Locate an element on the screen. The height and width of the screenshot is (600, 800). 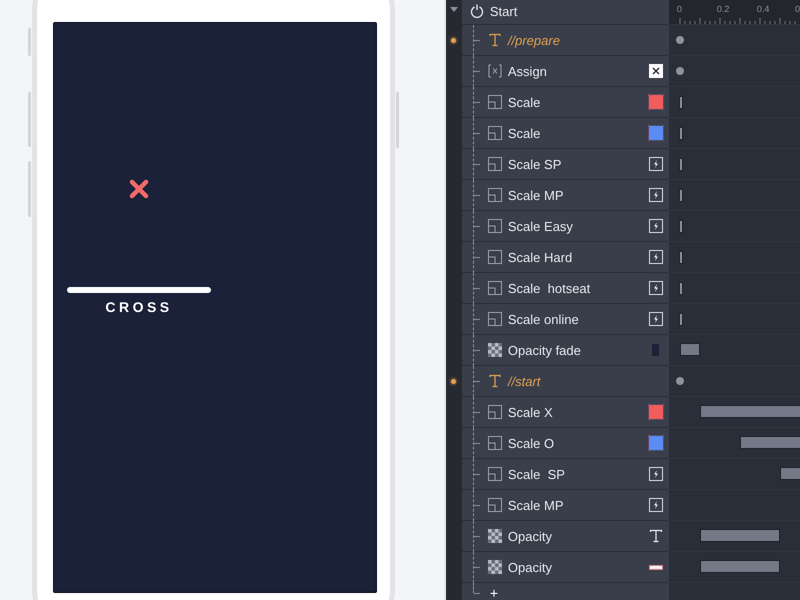
add-button: + is located at coordinates (494, 593).